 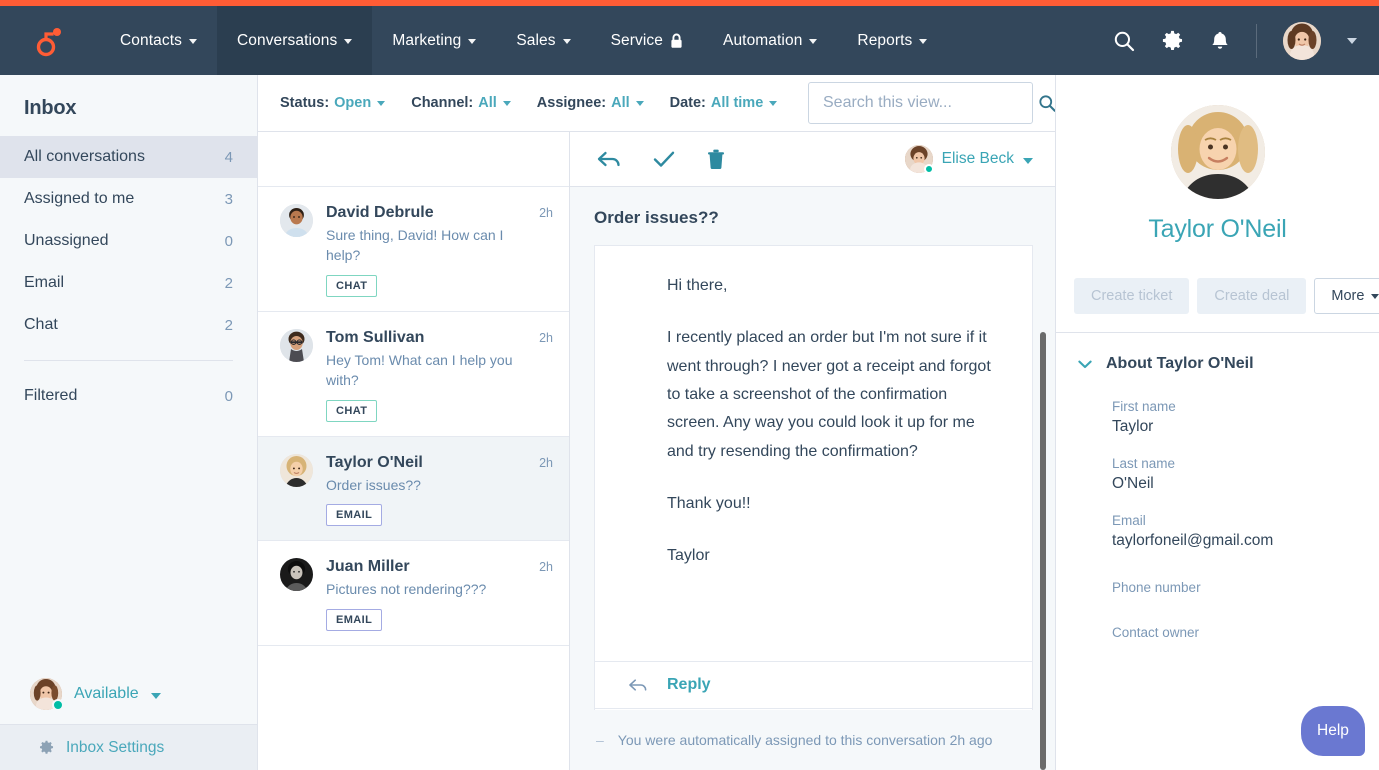 What do you see at coordinates (609, 159) in the screenshot?
I see `reply-icon` at bounding box center [609, 159].